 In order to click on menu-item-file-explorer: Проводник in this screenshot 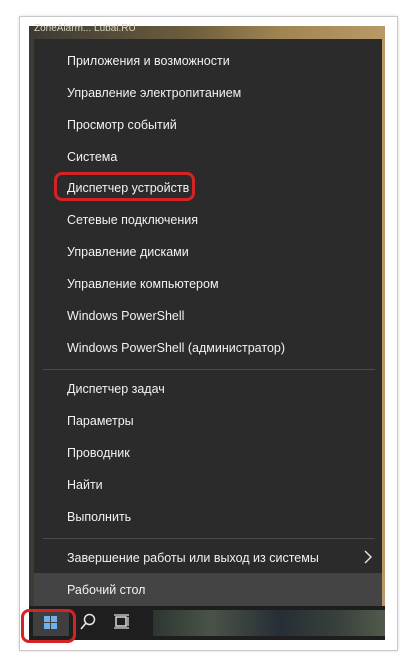, I will do `click(98, 453)`.